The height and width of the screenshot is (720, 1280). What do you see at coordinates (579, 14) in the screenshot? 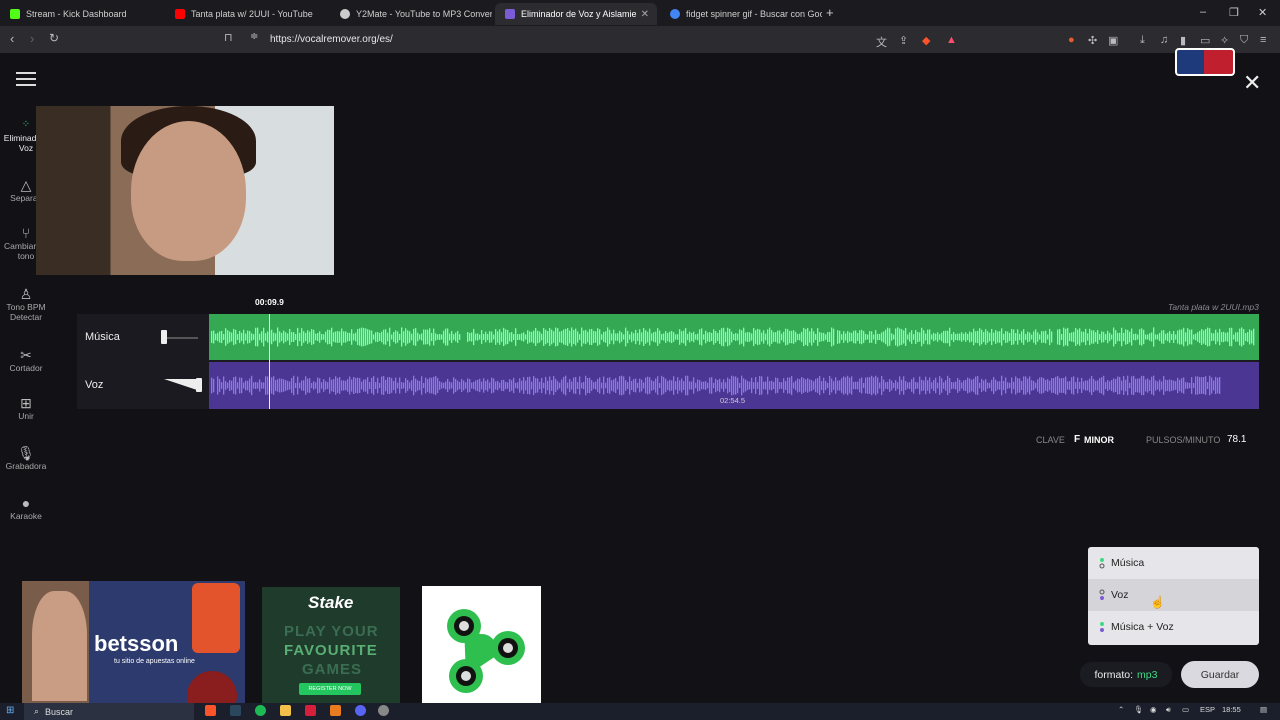
I see `tab-title: Eliminador de Voz y Aislamie` at bounding box center [579, 14].